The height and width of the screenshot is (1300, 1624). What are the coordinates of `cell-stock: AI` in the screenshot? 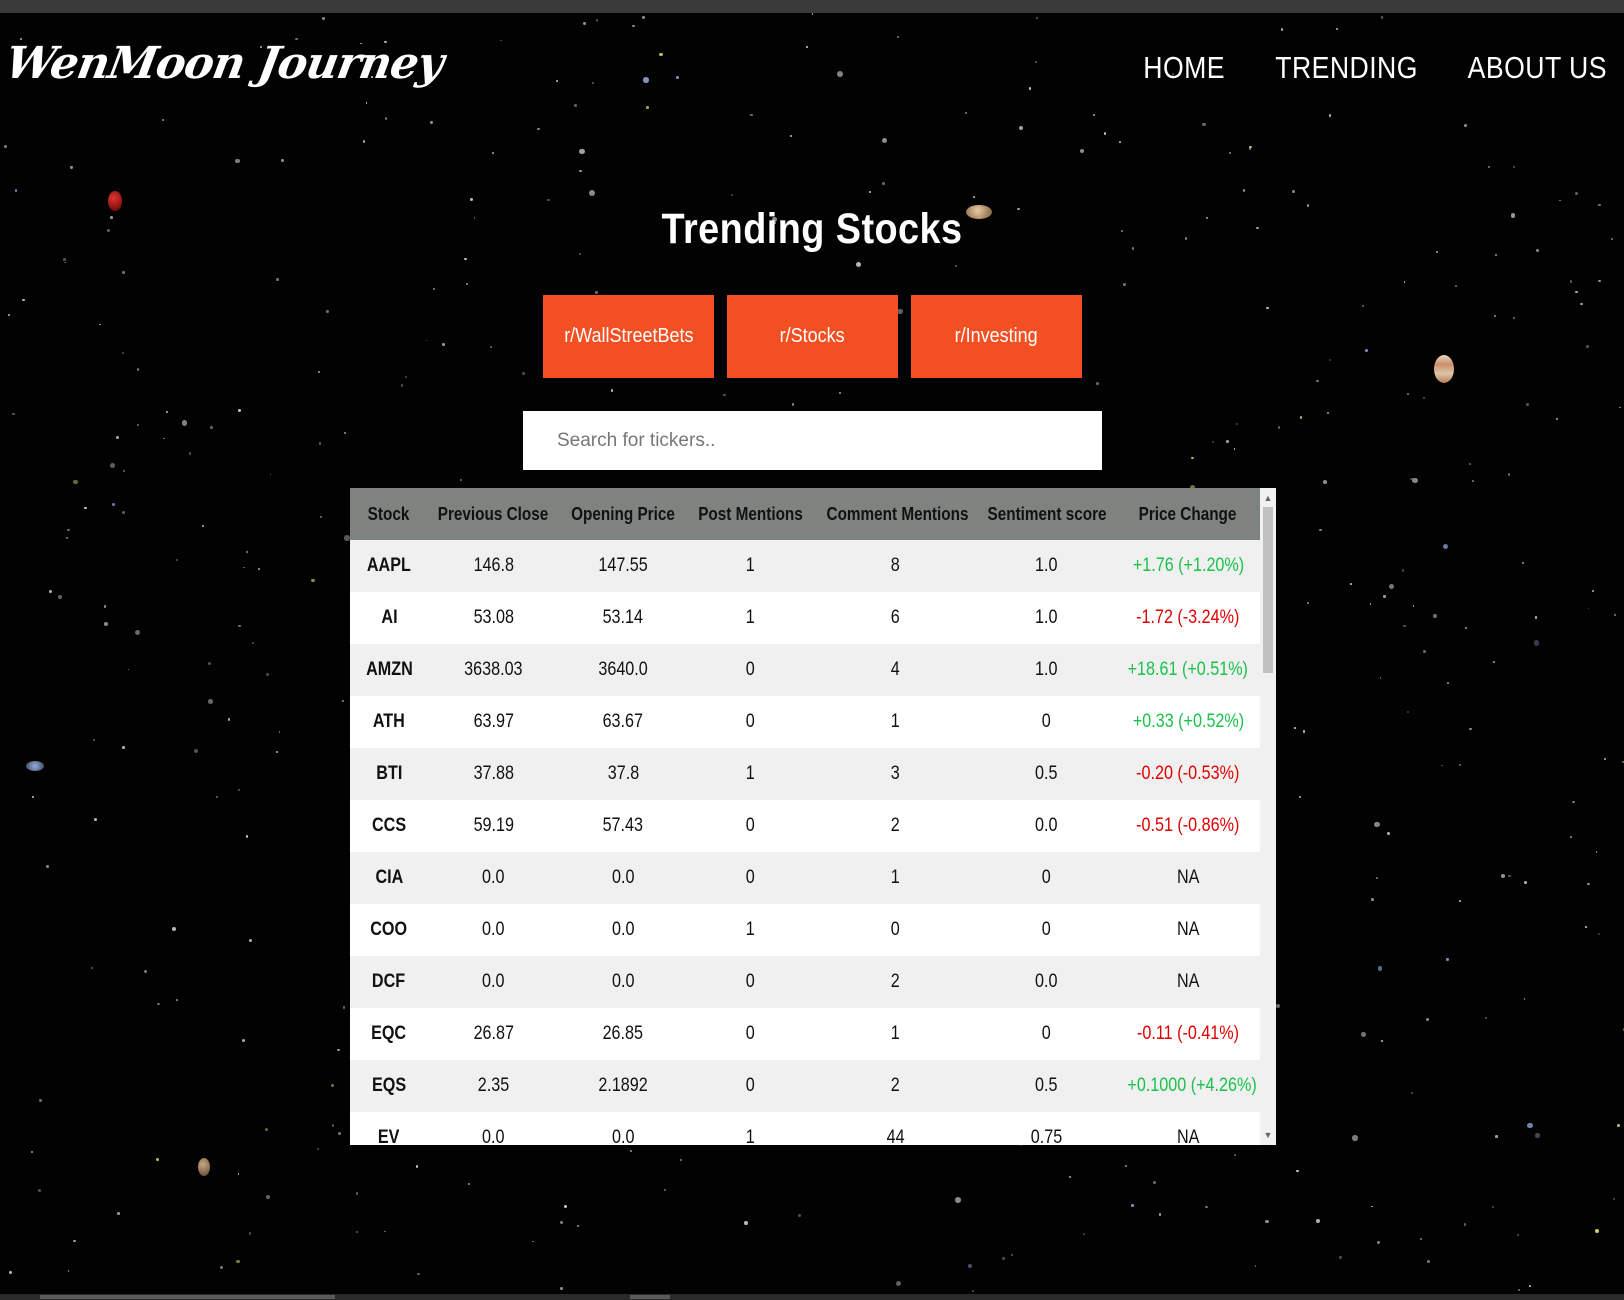 It's located at (389, 617).